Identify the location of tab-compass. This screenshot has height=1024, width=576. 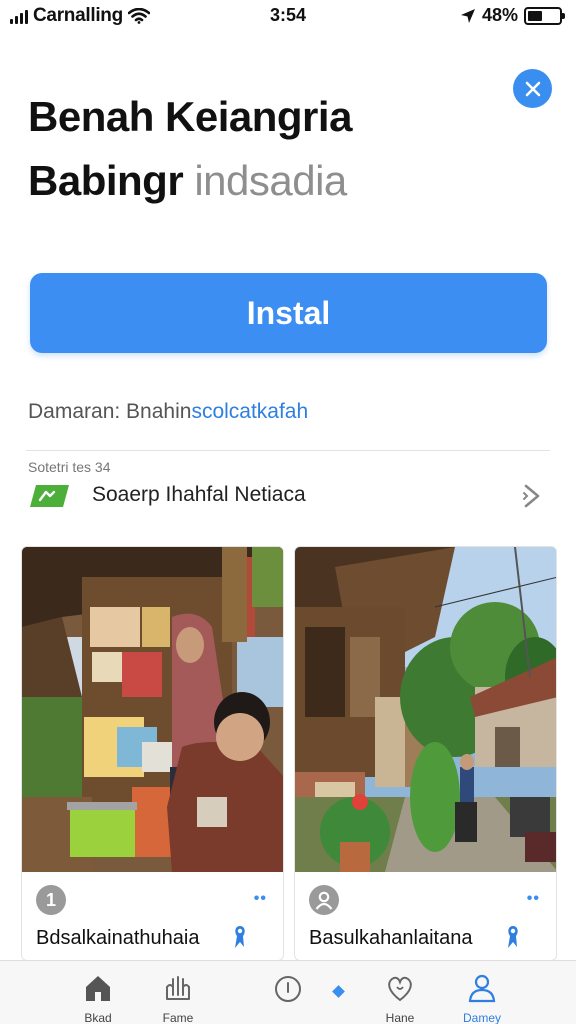
(288, 992).